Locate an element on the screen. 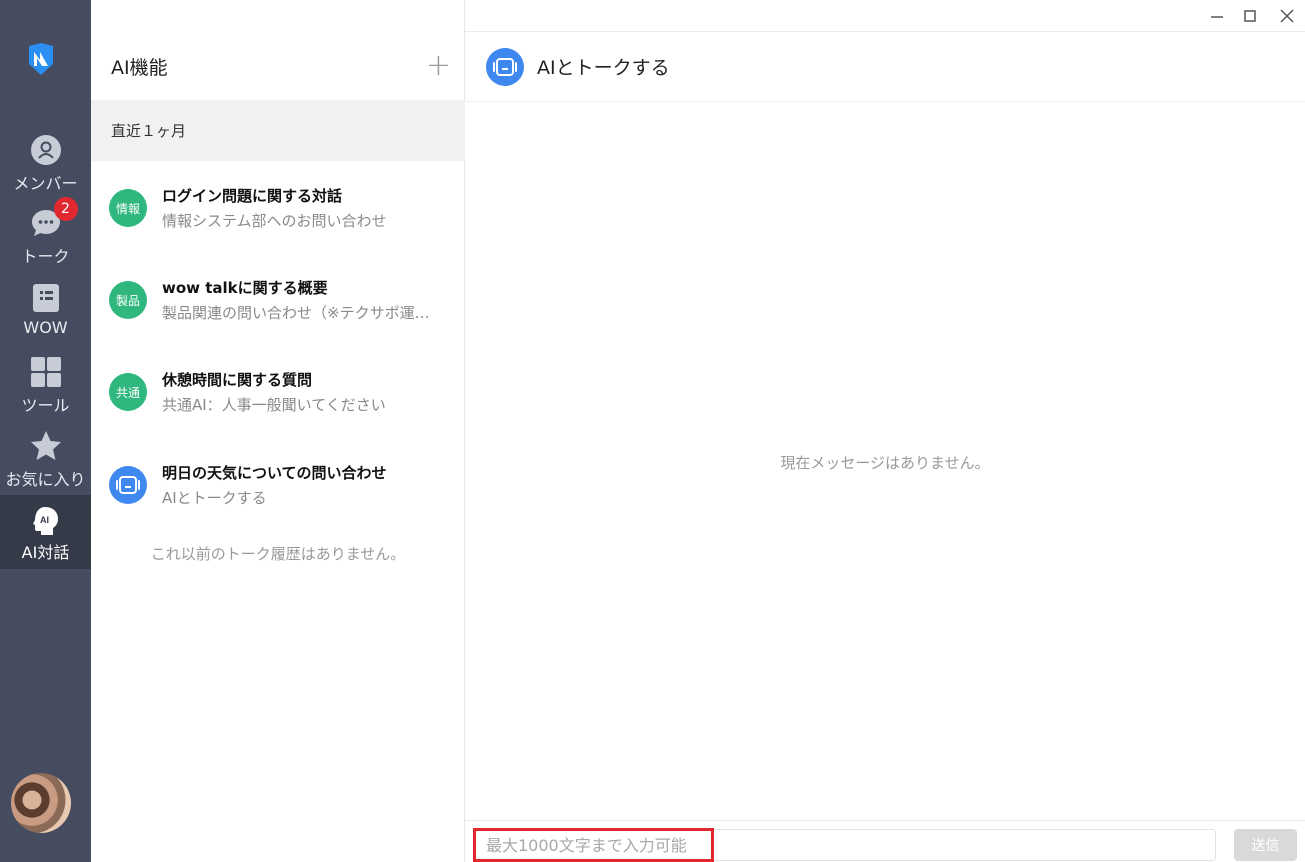  nav-item-ai-dialogue: AI AI対話 is located at coordinates (45, 532).